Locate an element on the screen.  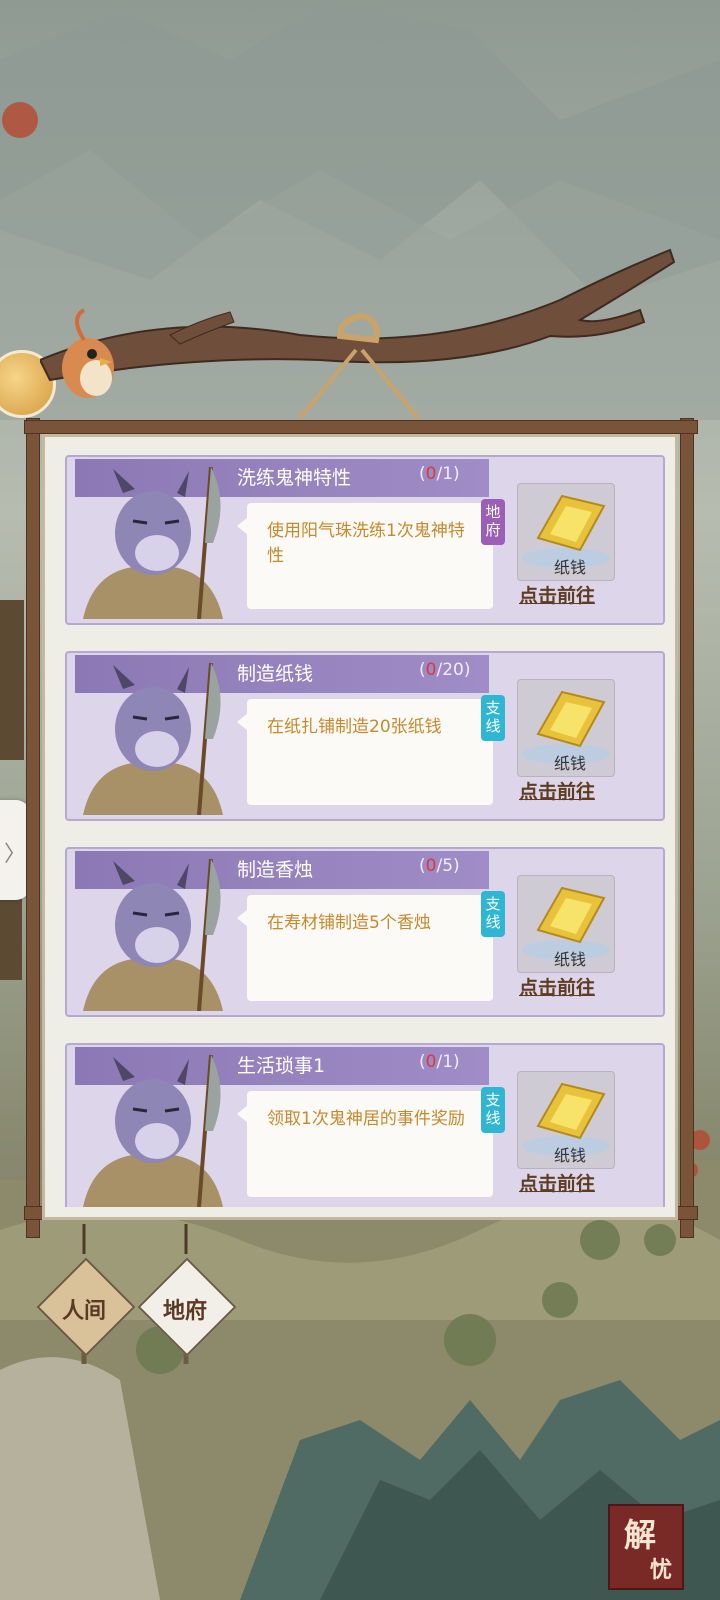
task-card: 制造纸钱 (0/20) 在纸扎铺制造20张纸钱 支线 纸钱 点击前往 is located at coordinates (365, 736).